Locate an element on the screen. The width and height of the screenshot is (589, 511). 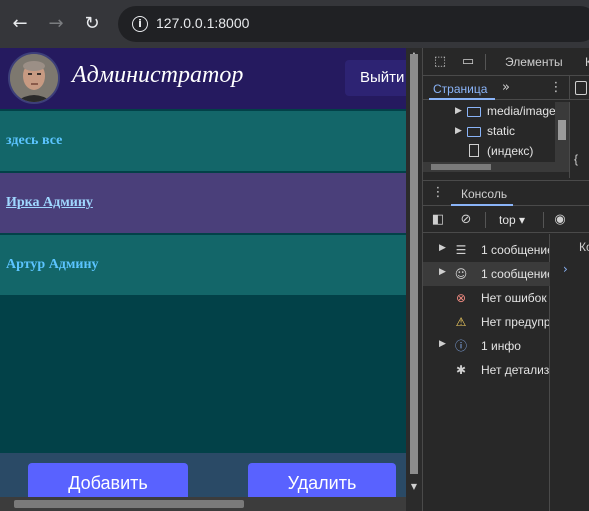
vertical-scrollbar: ▲ ▼ is located at coordinates (414, 272).